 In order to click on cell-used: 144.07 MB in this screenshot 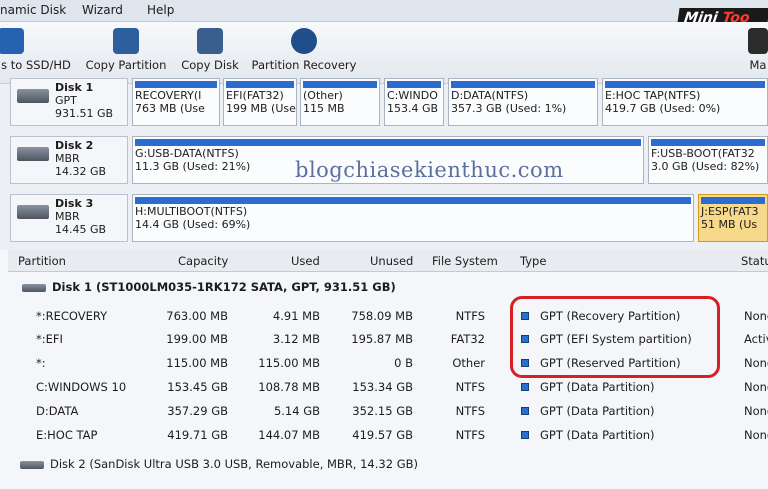, I will do `click(289, 435)`.